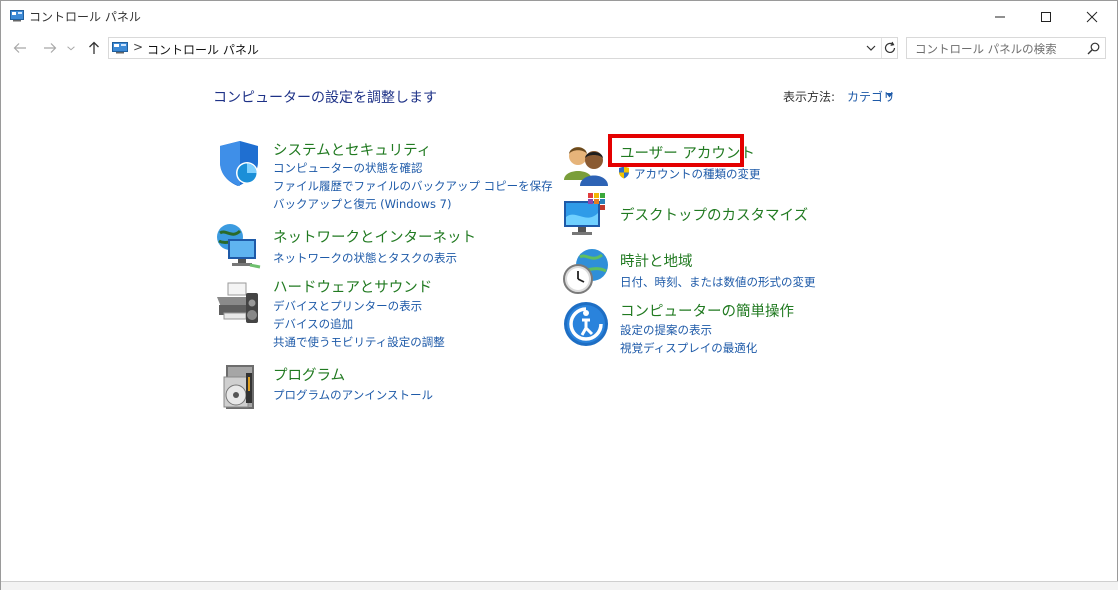 This screenshot has height=590, width=1118. I want to click on category-title: ハードウェアとサウンド, so click(352, 286).